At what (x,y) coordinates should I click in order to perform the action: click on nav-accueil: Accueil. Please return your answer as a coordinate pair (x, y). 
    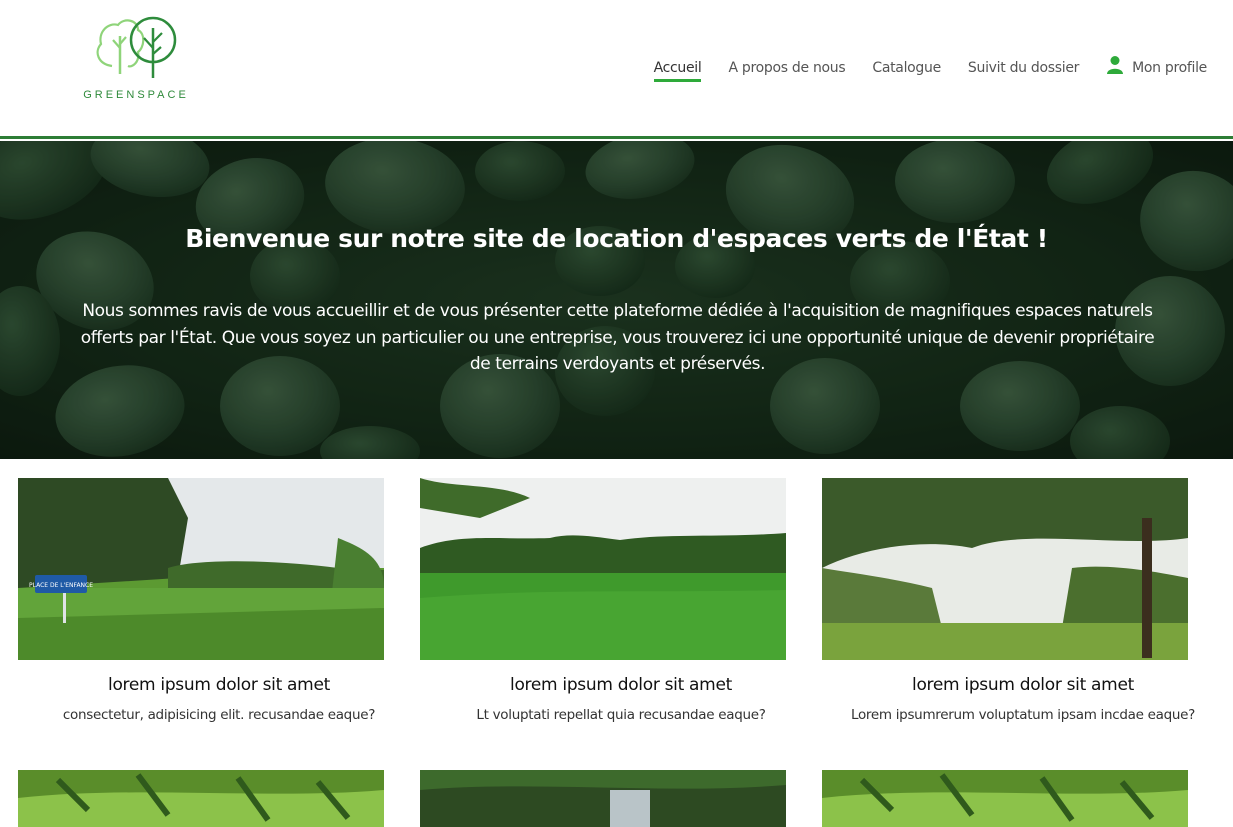
    Looking at the image, I should click on (677, 71).